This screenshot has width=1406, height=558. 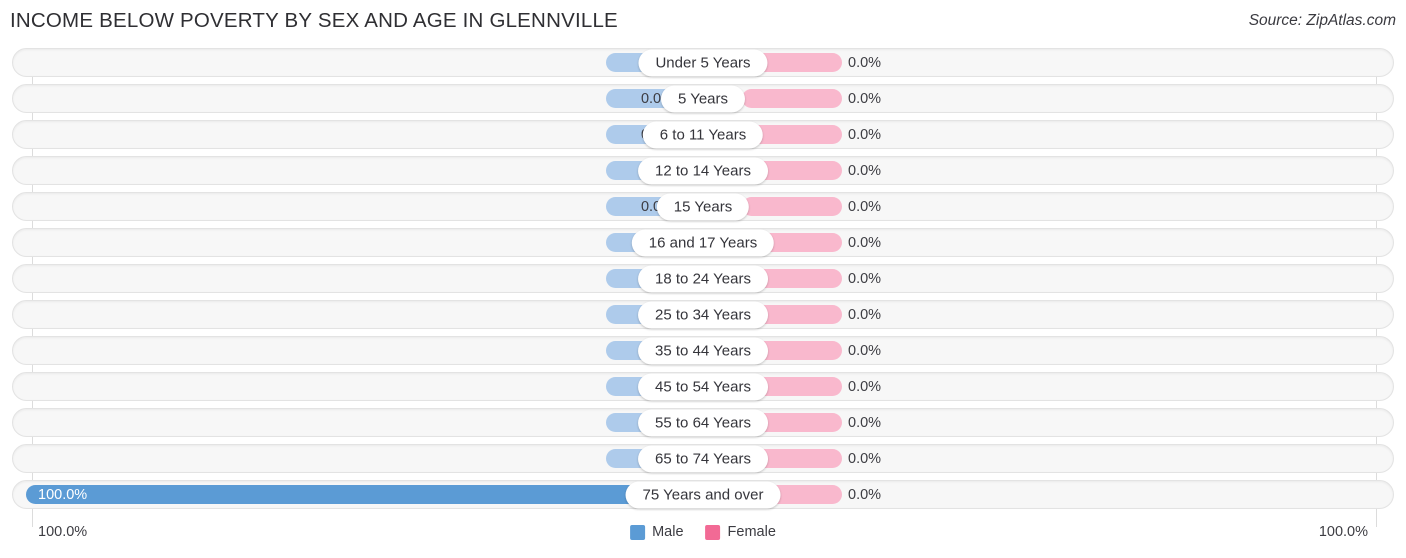 I want to click on row-bar-zone: 0.0%0.0%6 to 11 Years, so click(x=703, y=135).